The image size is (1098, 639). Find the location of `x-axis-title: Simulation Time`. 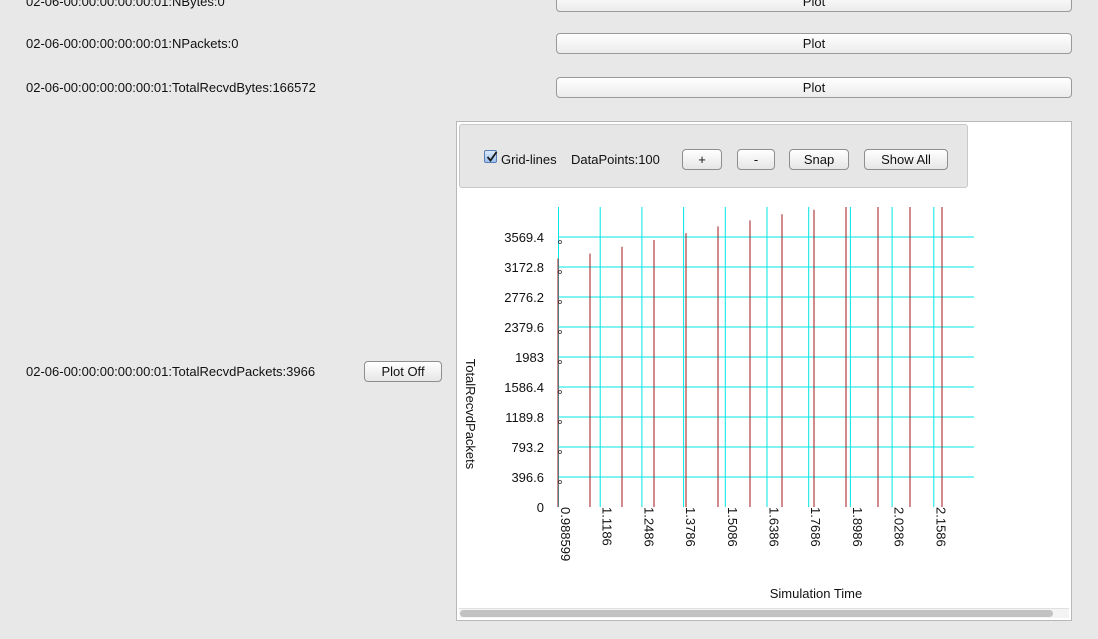

x-axis-title: Simulation Time is located at coordinates (816, 593).